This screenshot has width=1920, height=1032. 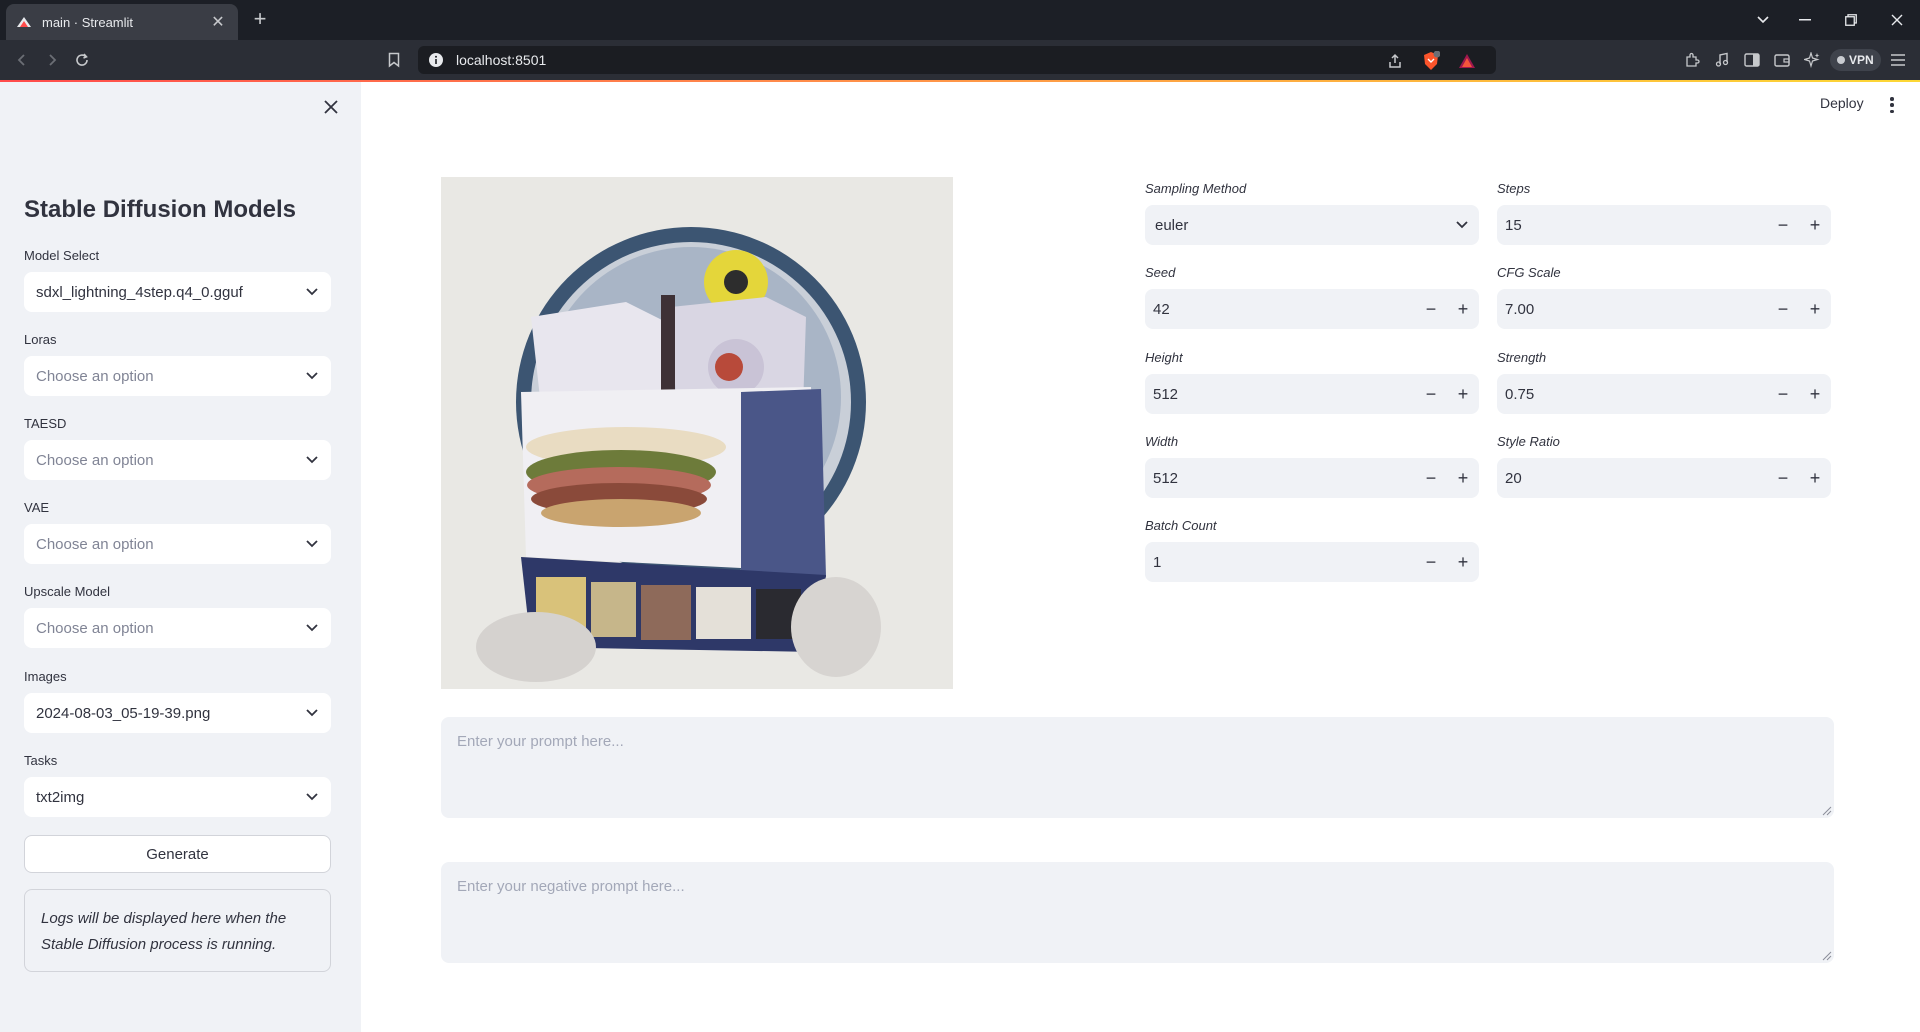 I want to click on brave-rewards-icon, so click(x=1467, y=61).